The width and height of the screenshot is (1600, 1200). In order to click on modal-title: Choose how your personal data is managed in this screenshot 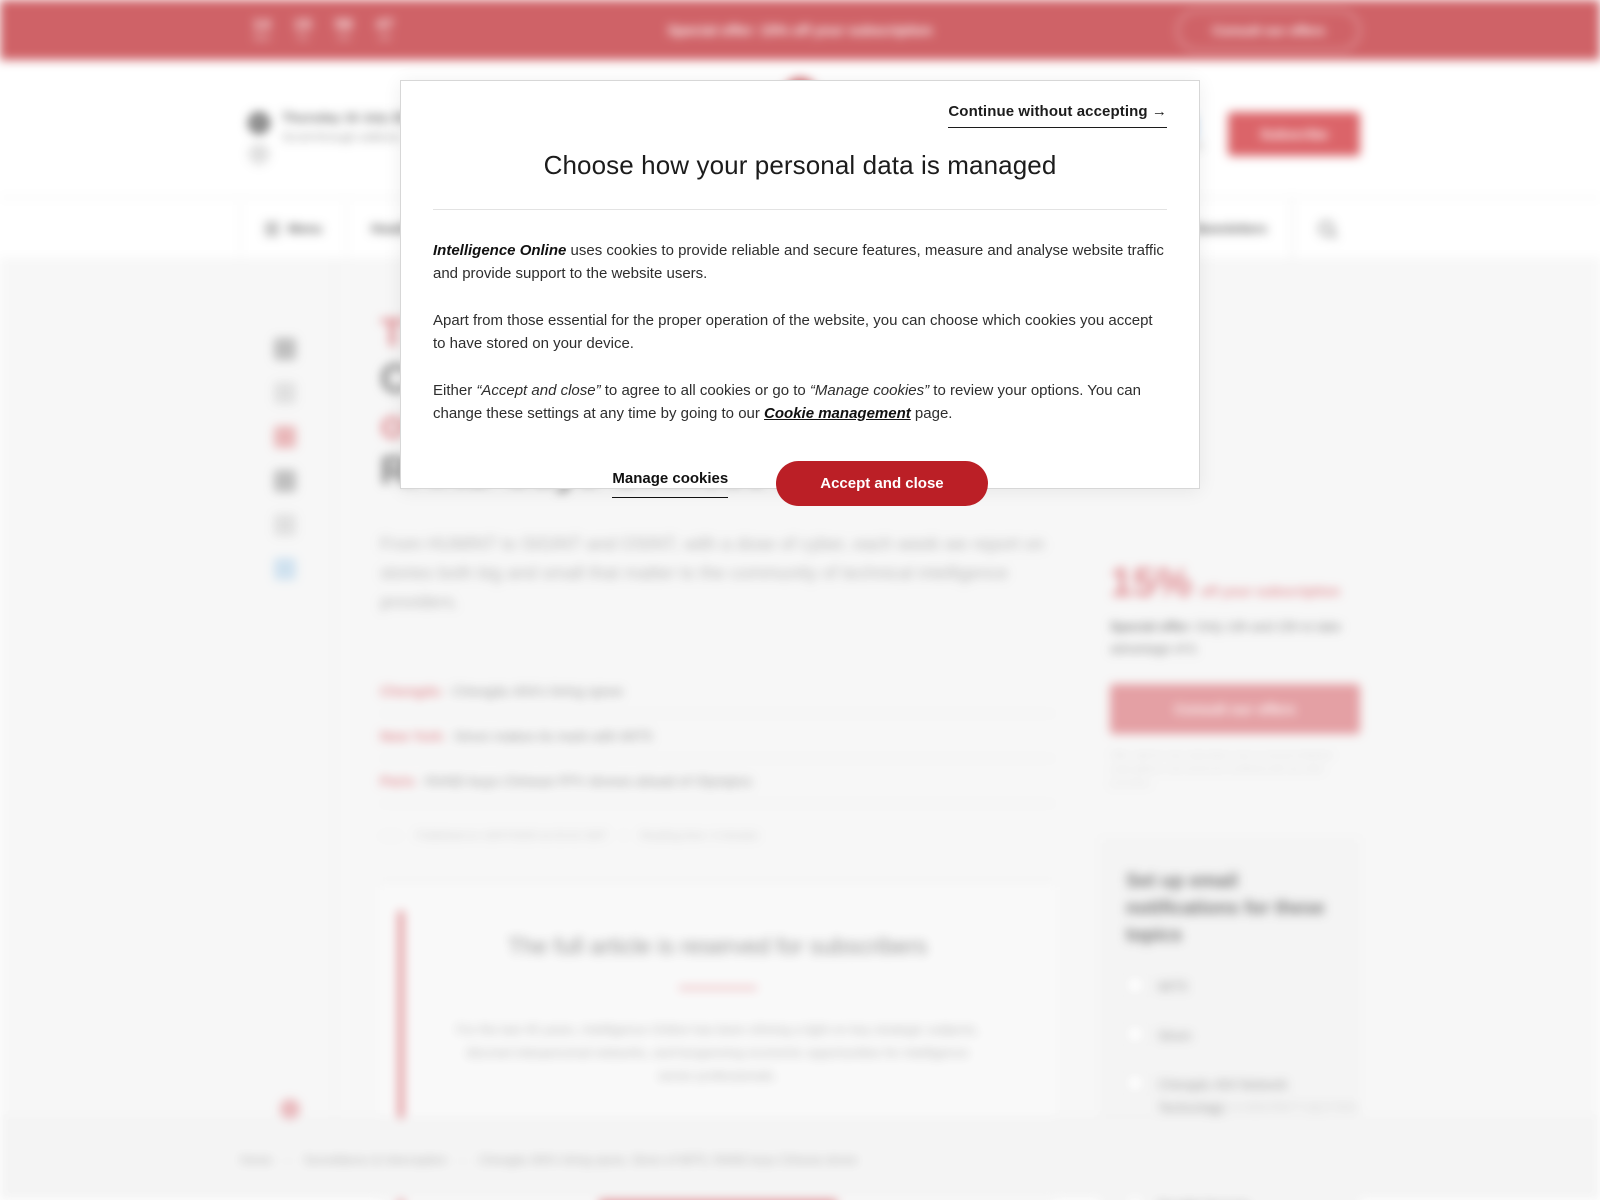, I will do `click(800, 165)`.